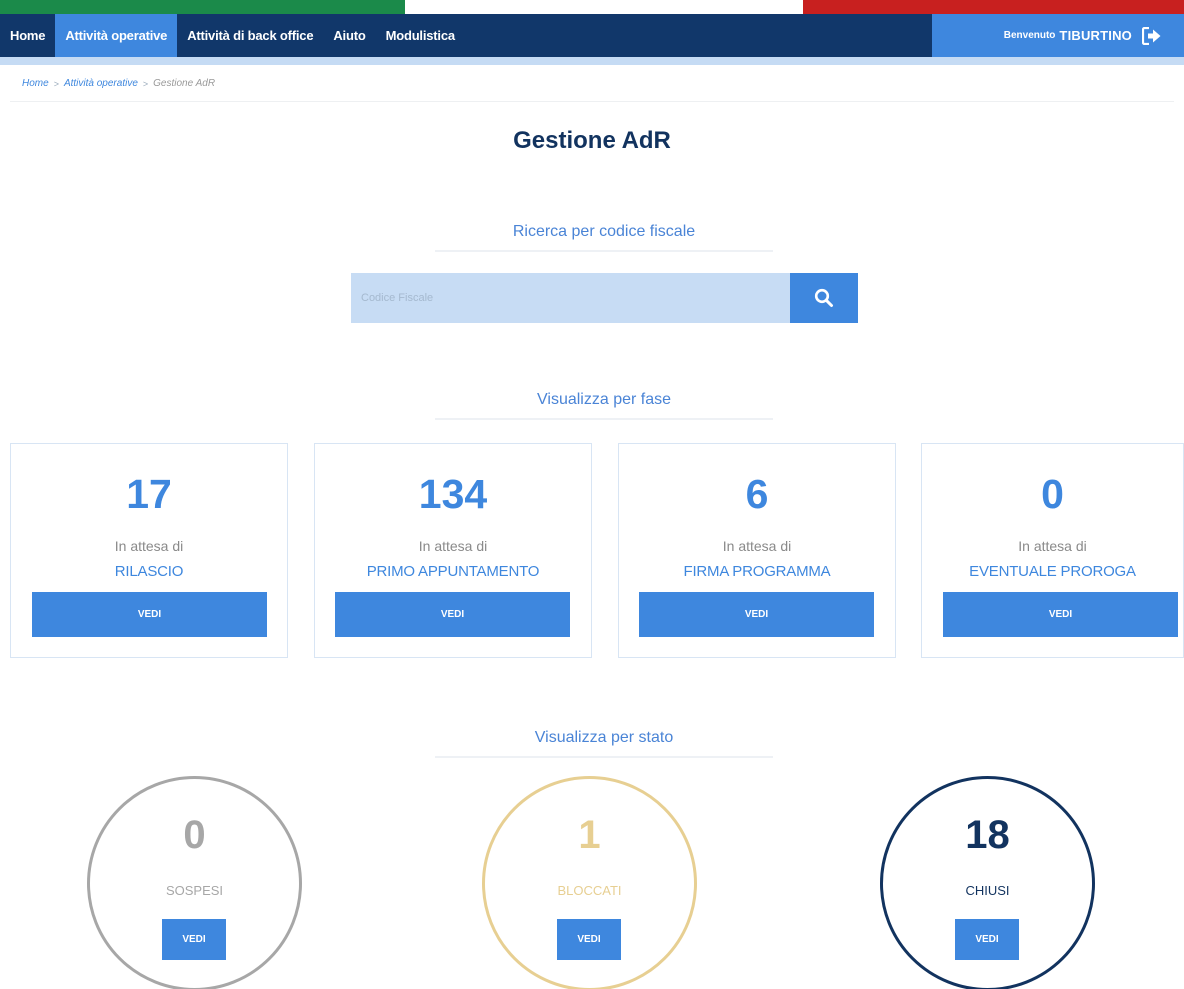 This screenshot has height=989, width=1184. I want to click on state-label: SOSPESI, so click(194, 890).